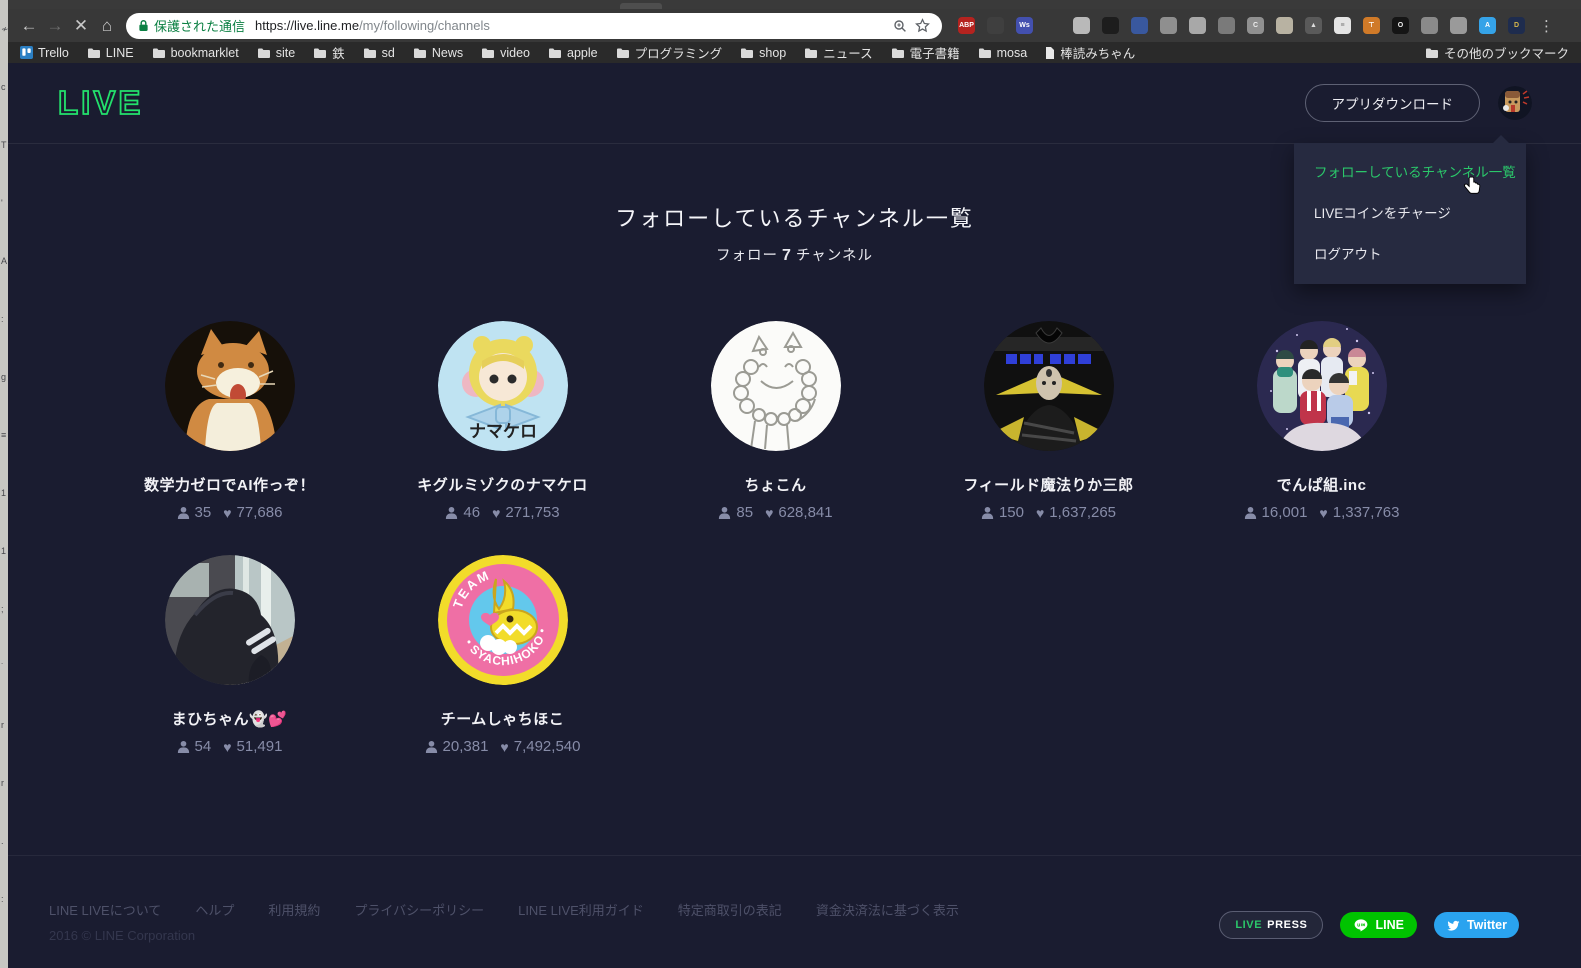  Describe the element at coordinates (641, 6) in the screenshot. I see `active-tab` at that location.